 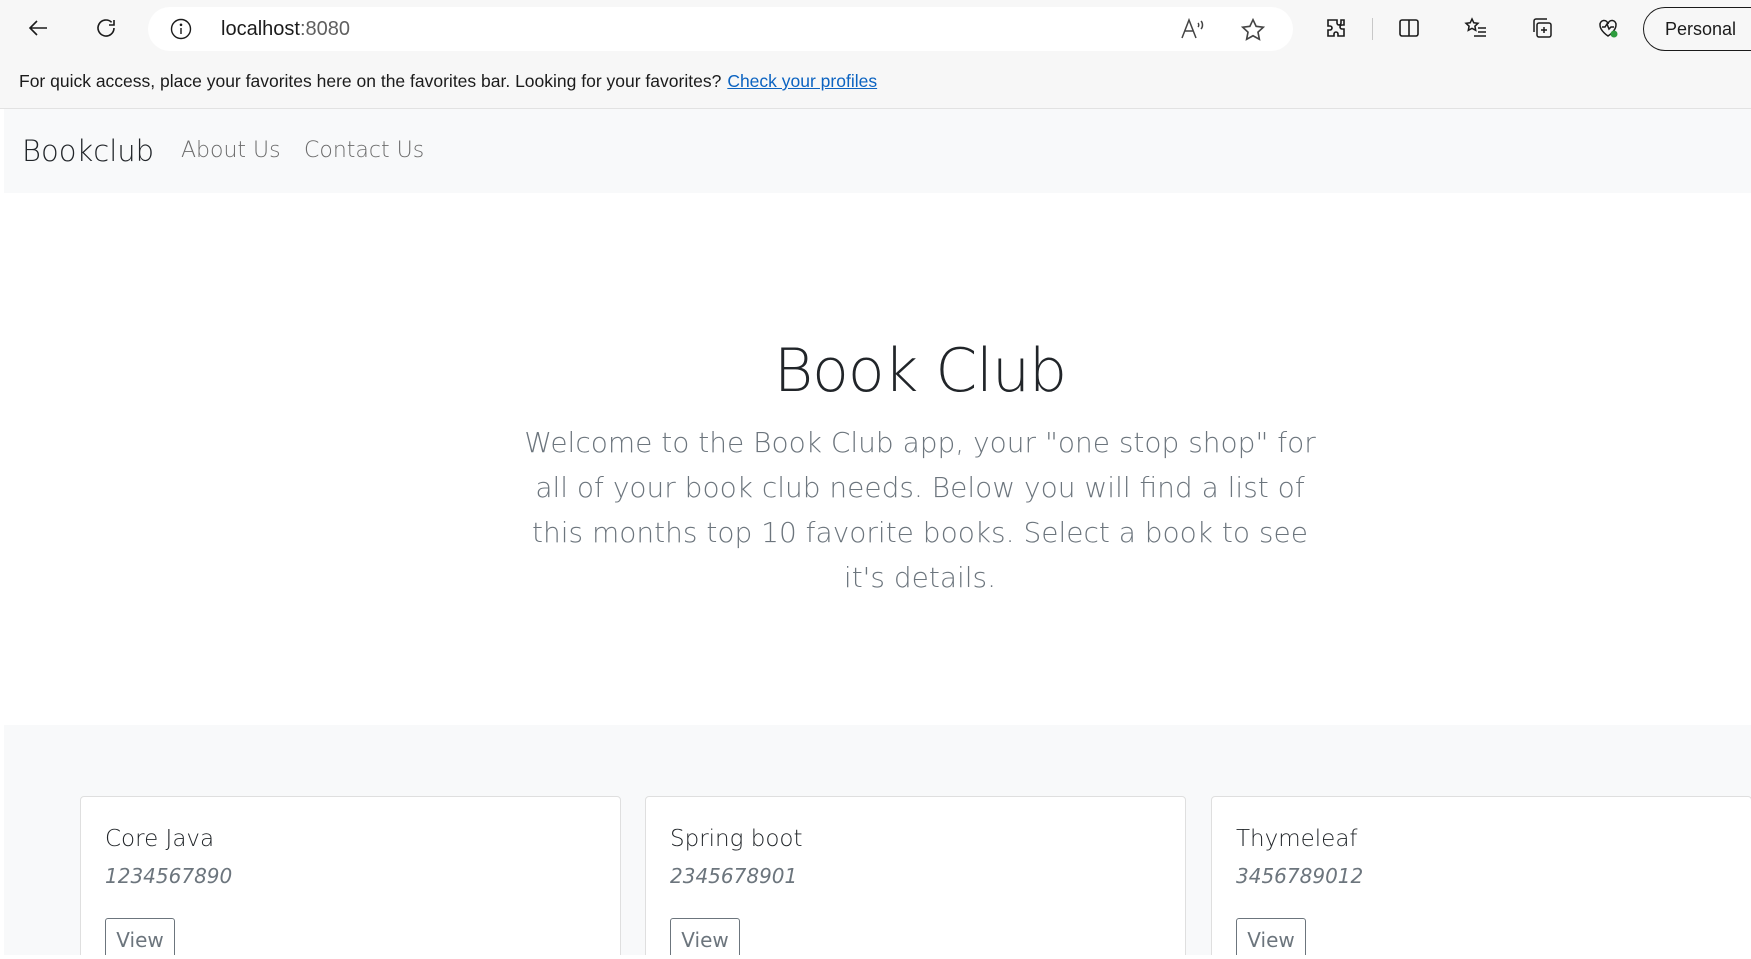 I want to click on navbar-brand: Bookclub, so click(x=88, y=151).